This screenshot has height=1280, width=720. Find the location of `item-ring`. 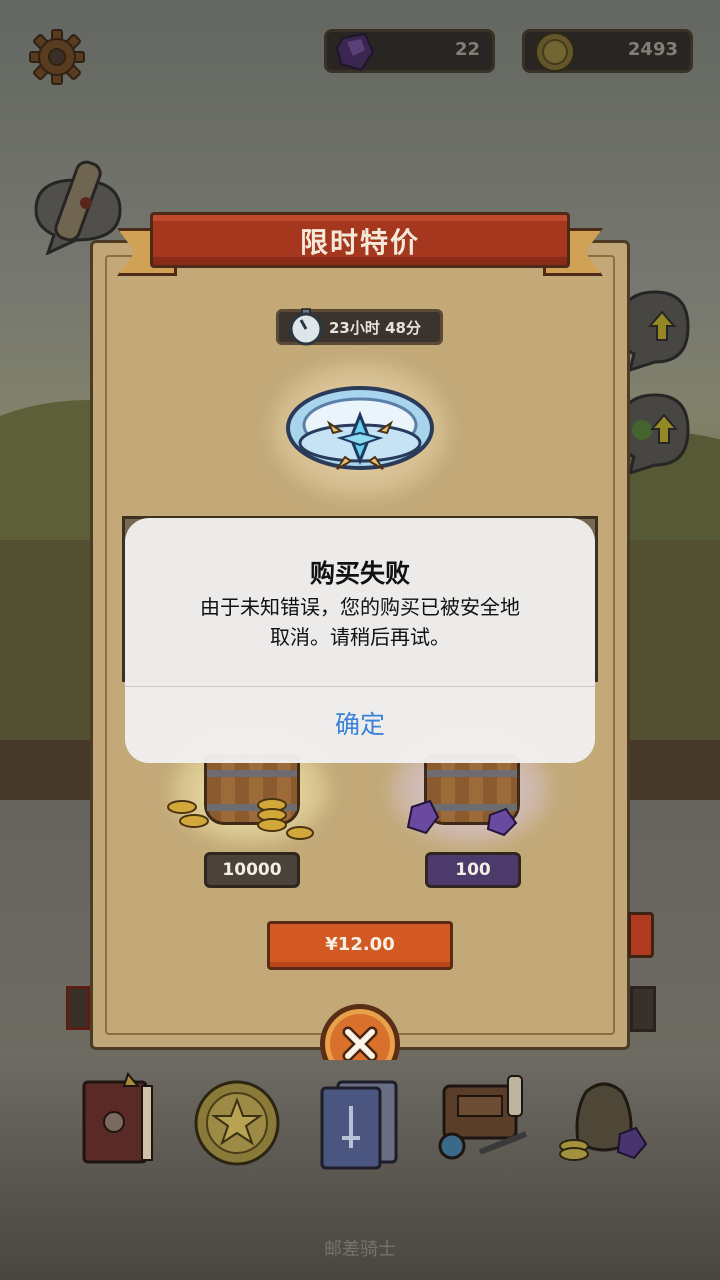

item-ring is located at coordinates (360, 430).